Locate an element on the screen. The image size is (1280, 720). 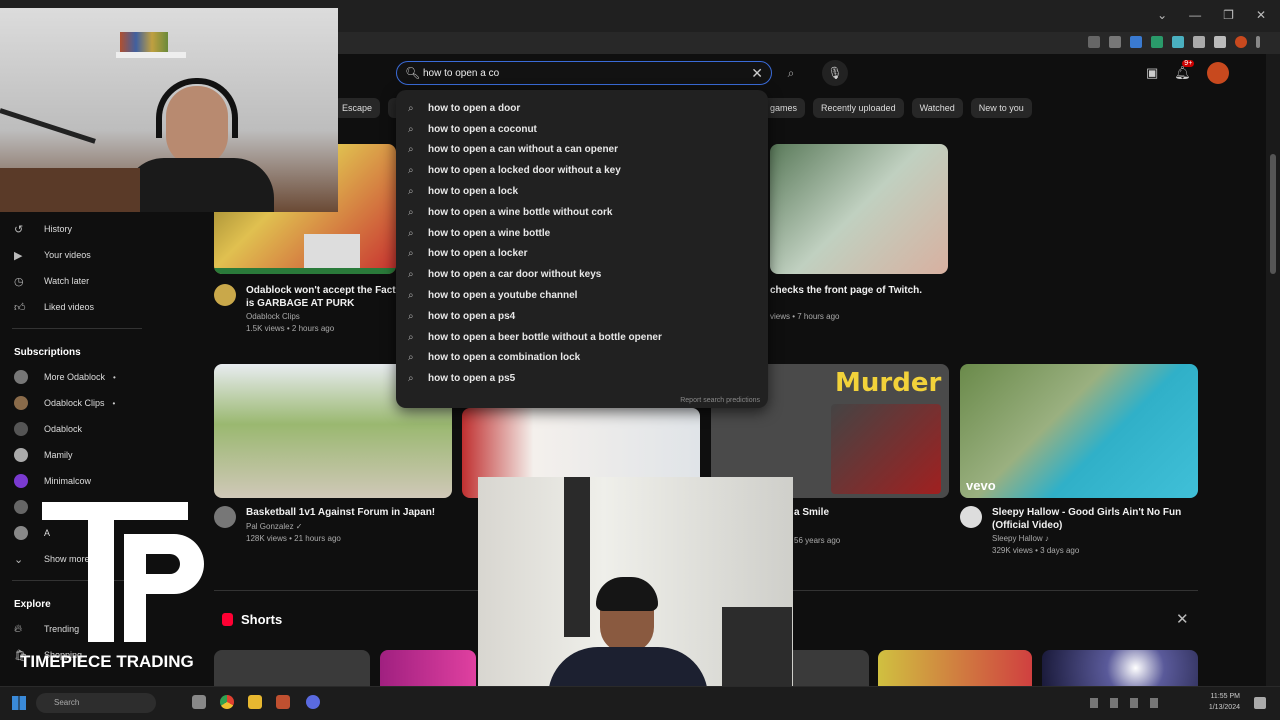
search-button: ⌕ is located at coordinates (791, 73).